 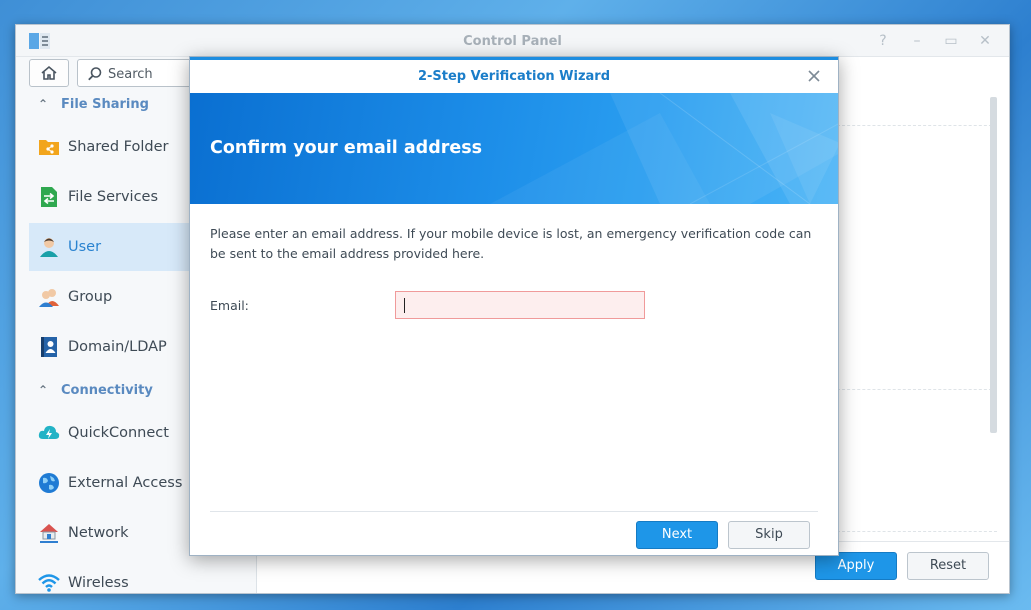 What do you see at coordinates (856, 566) in the screenshot?
I see `apply-button: Apply` at bounding box center [856, 566].